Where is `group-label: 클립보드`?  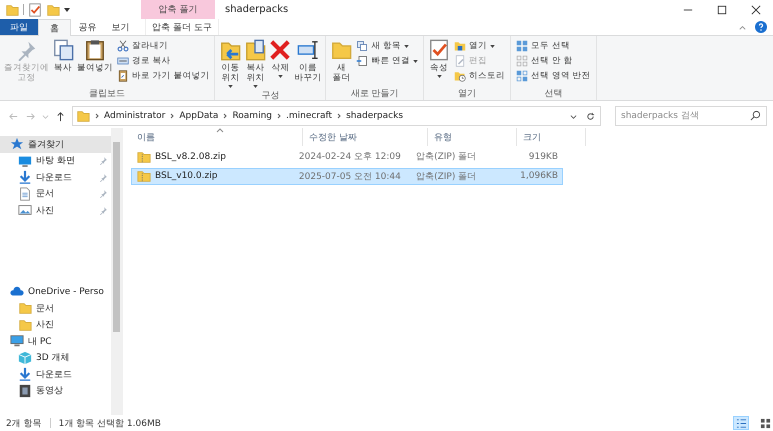
group-label: 클립보드 is located at coordinates (107, 94).